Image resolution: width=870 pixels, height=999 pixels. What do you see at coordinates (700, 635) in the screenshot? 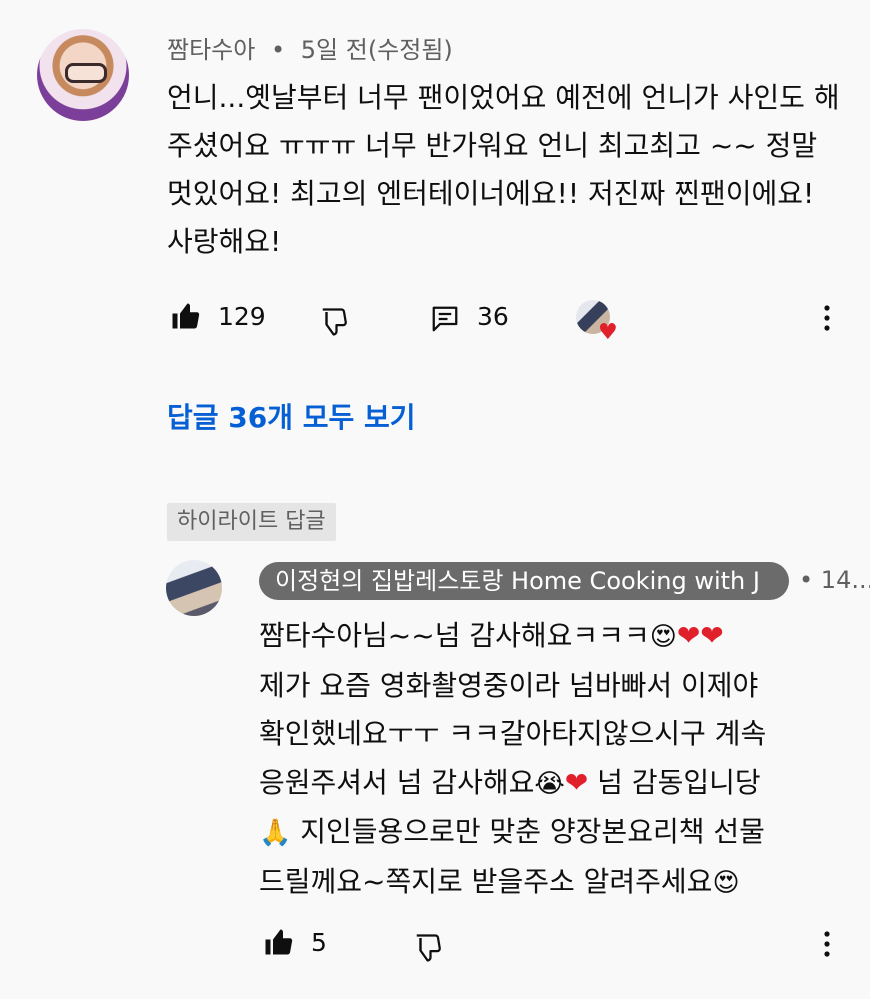
I see `red-heart-icon: ❤❤` at bounding box center [700, 635].